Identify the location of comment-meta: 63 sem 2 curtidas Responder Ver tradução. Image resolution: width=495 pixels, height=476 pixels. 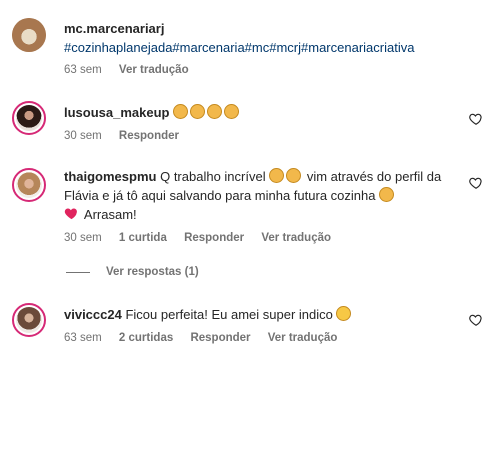
(207, 338).